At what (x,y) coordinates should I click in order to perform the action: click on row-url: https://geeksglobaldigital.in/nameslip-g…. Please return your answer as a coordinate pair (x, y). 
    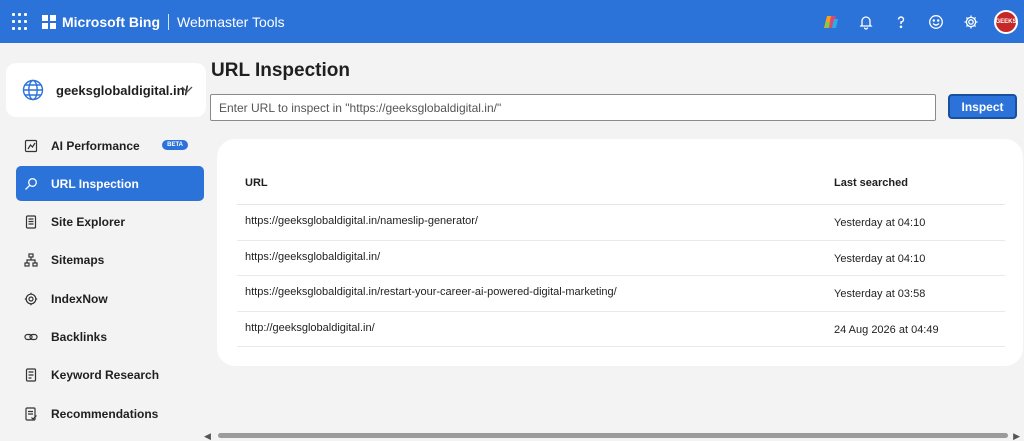
    Looking at the image, I should click on (361, 221).